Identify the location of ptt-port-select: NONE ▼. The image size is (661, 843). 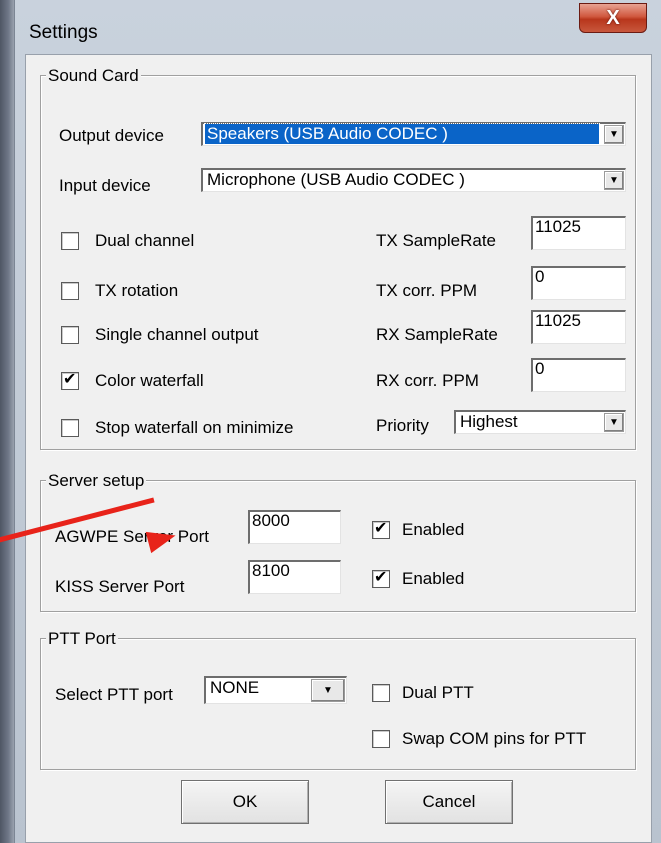
(275, 690).